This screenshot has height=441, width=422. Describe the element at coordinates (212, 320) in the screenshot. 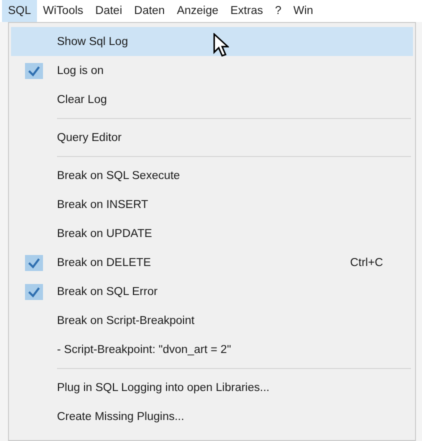

I see `menu-item: Break on Script-Breakpoint` at that location.